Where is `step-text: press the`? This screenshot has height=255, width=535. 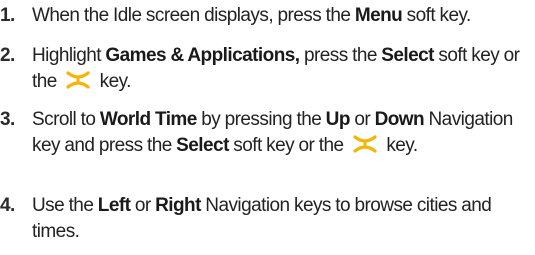
step-text: press the is located at coordinates (340, 55).